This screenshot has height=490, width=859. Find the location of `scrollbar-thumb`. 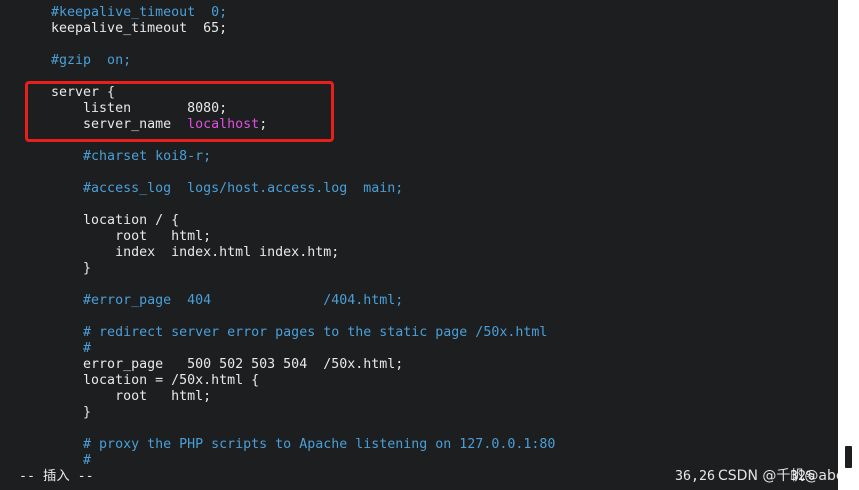

scrollbar-thumb is located at coordinates (848, 457).